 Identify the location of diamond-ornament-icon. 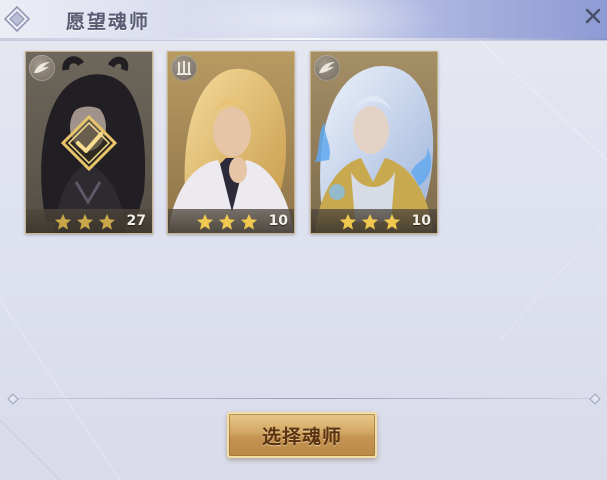
(17, 19).